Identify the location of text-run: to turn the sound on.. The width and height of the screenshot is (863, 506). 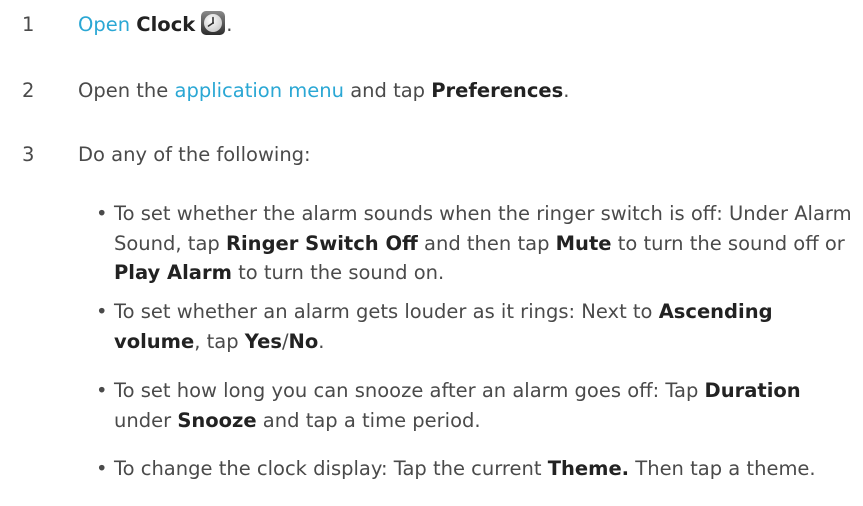
(338, 272).